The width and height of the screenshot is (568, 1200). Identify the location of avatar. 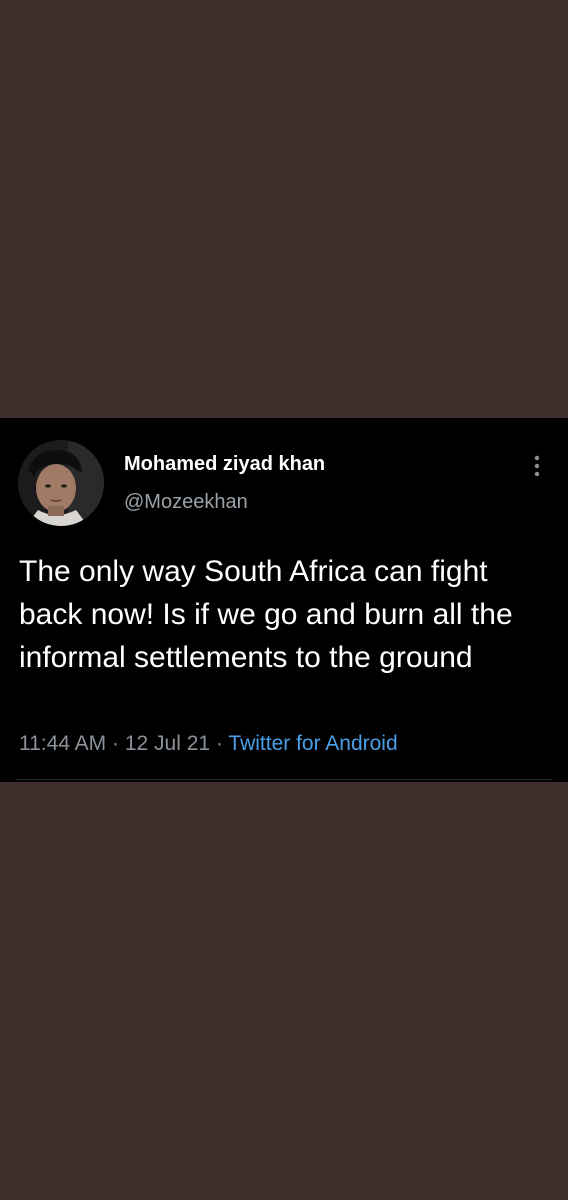
(61, 483).